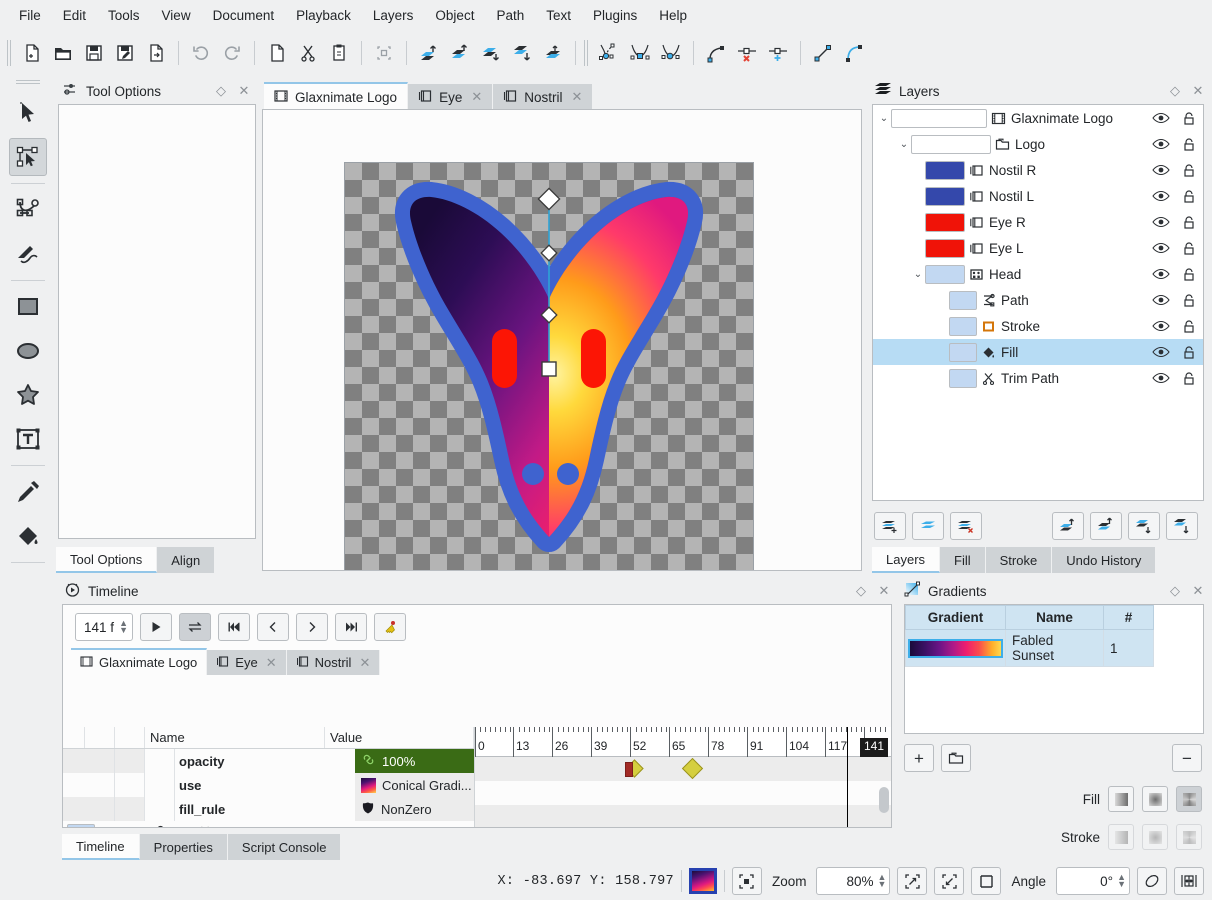 The width and height of the screenshot is (1212, 900). Describe the element at coordinates (454, 15) in the screenshot. I see `menu-object: Object` at that location.